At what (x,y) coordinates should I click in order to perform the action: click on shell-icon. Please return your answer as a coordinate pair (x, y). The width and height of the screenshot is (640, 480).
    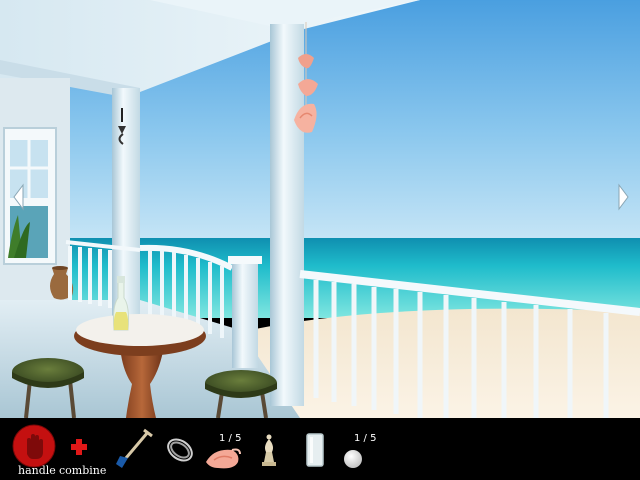
    Looking at the image, I should click on (223, 458).